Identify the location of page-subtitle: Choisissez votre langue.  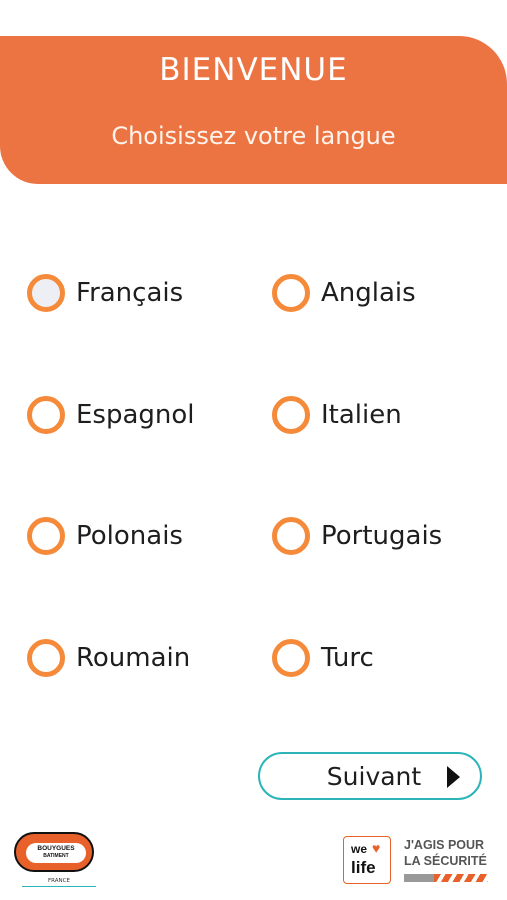
(253, 136).